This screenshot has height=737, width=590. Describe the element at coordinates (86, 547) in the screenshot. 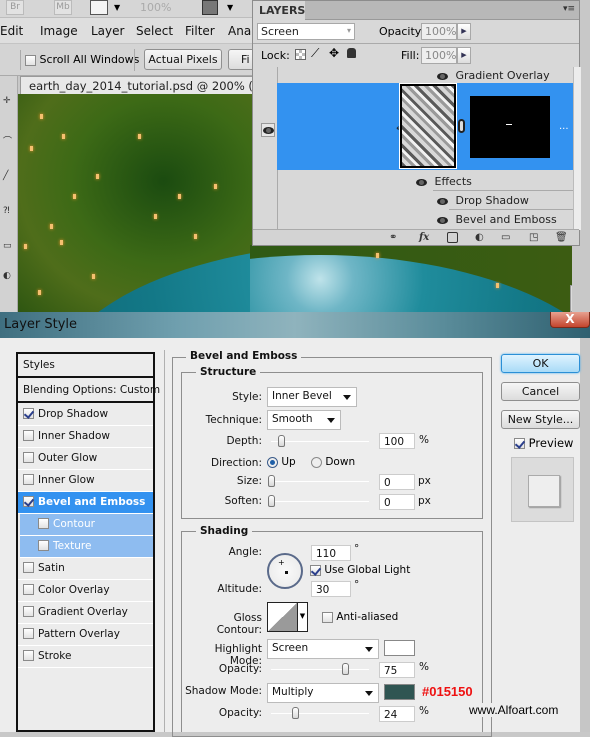

I see `style-item-texture: Texture` at that location.